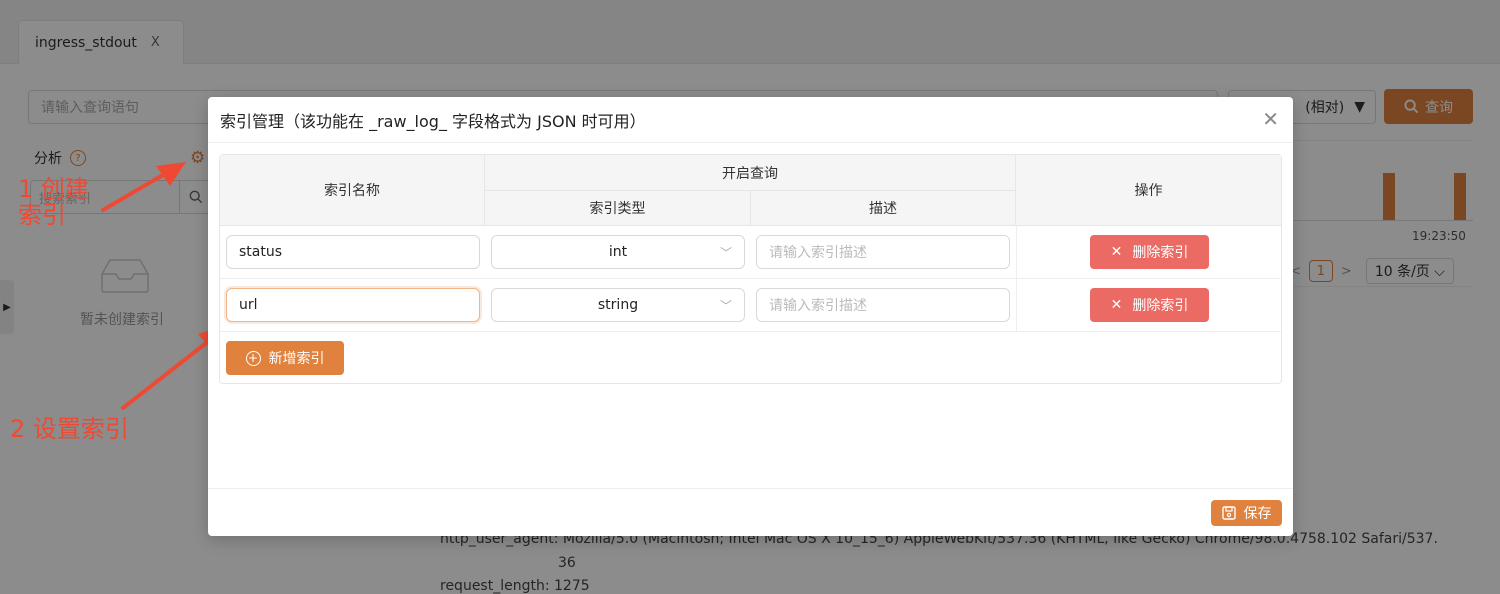  I want to click on index-type-value: int, so click(618, 252).